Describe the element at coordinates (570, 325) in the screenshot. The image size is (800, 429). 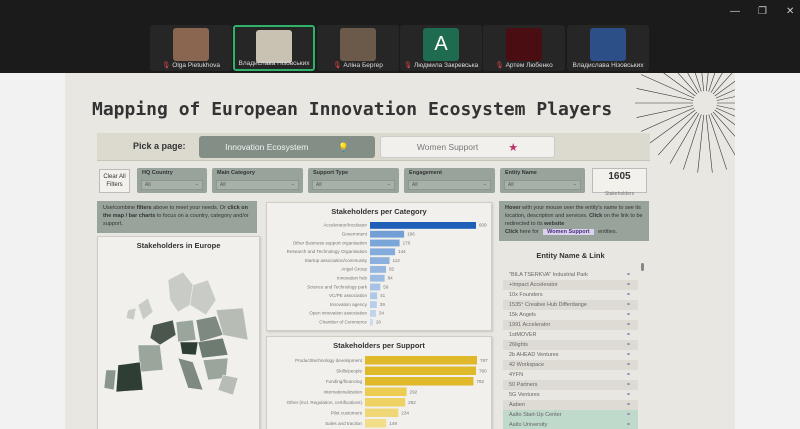
I see `entity-row: 1991 Accelerator ⚭` at that location.